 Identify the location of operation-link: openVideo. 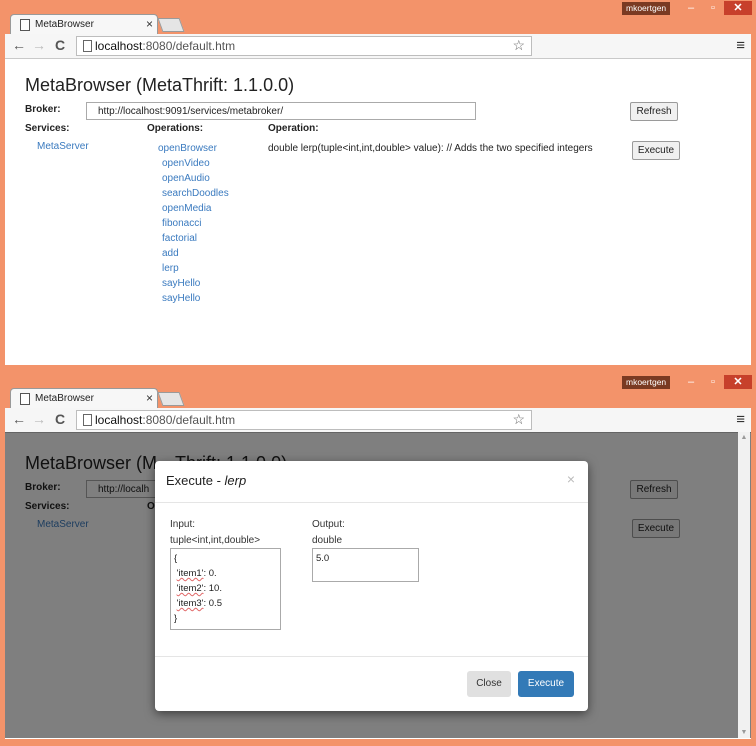
(193, 163).